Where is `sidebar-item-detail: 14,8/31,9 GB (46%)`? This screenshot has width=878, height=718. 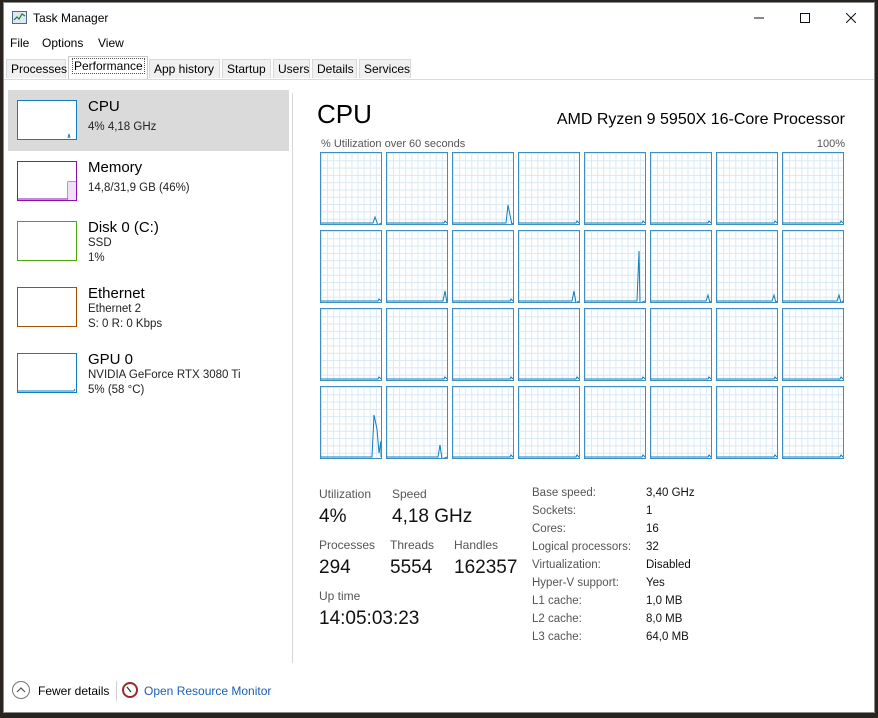 sidebar-item-detail: 14,8/31,9 GB (46%) is located at coordinates (139, 188).